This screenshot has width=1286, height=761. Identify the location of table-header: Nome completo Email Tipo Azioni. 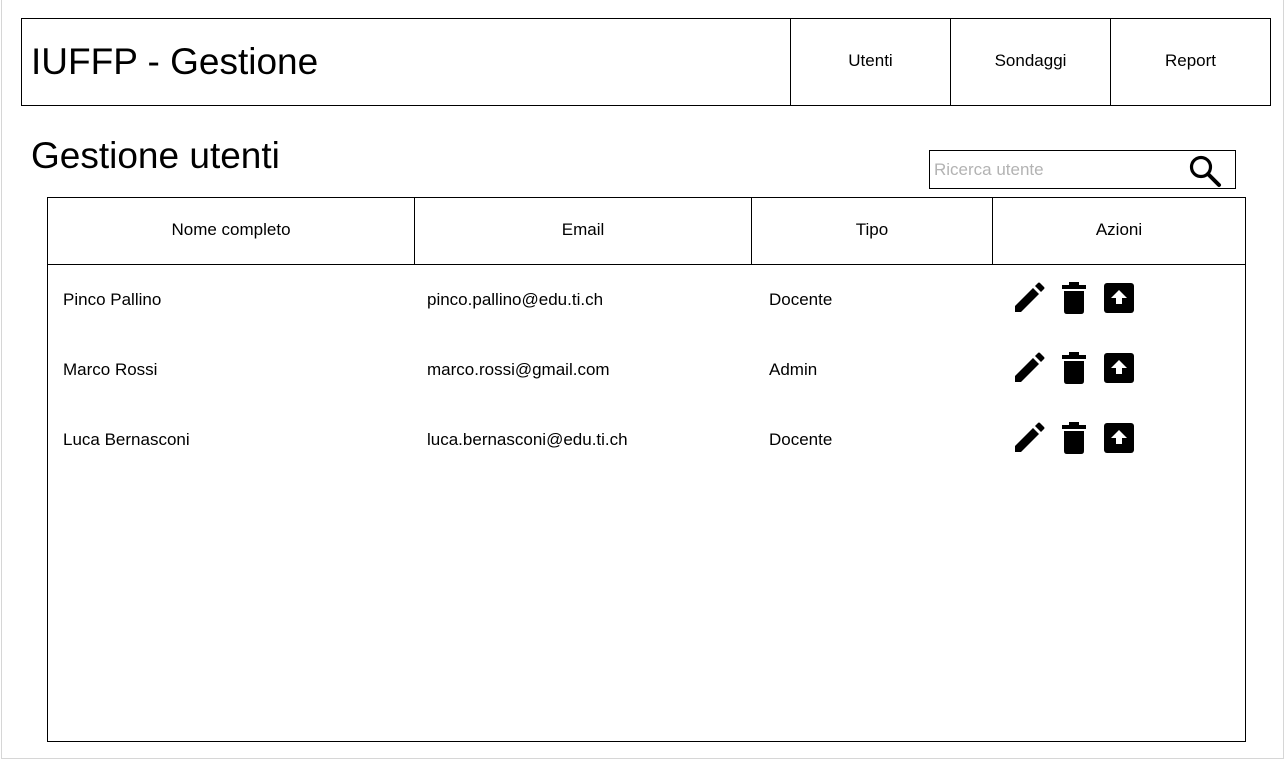
(646, 231).